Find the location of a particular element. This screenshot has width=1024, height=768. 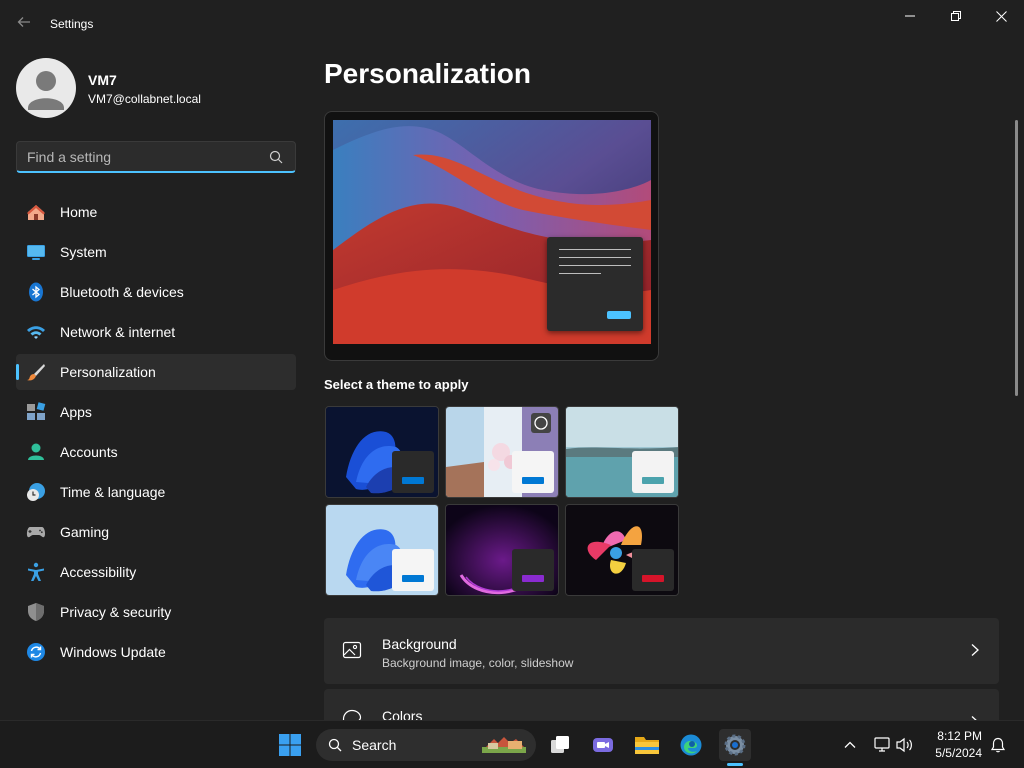

minimize-button is located at coordinates (910, 16).